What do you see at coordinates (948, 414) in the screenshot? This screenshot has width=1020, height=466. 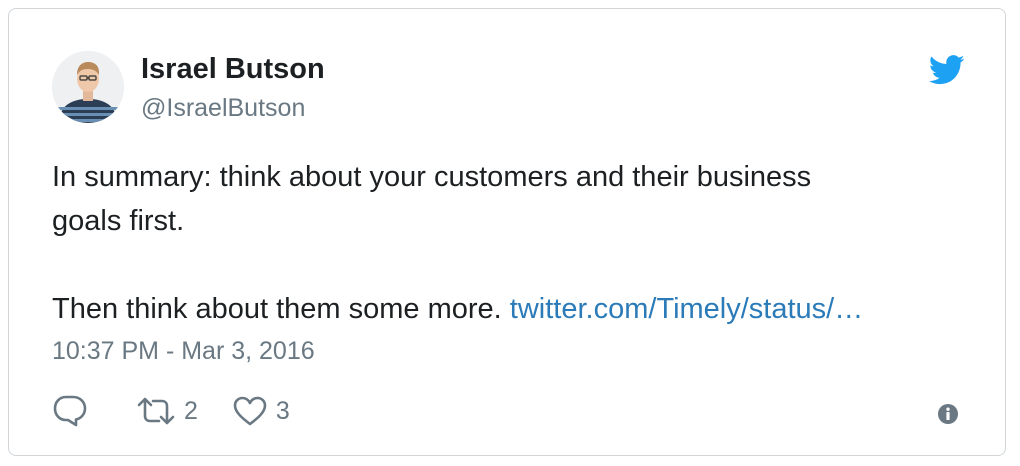 I see `info-icon` at bounding box center [948, 414].